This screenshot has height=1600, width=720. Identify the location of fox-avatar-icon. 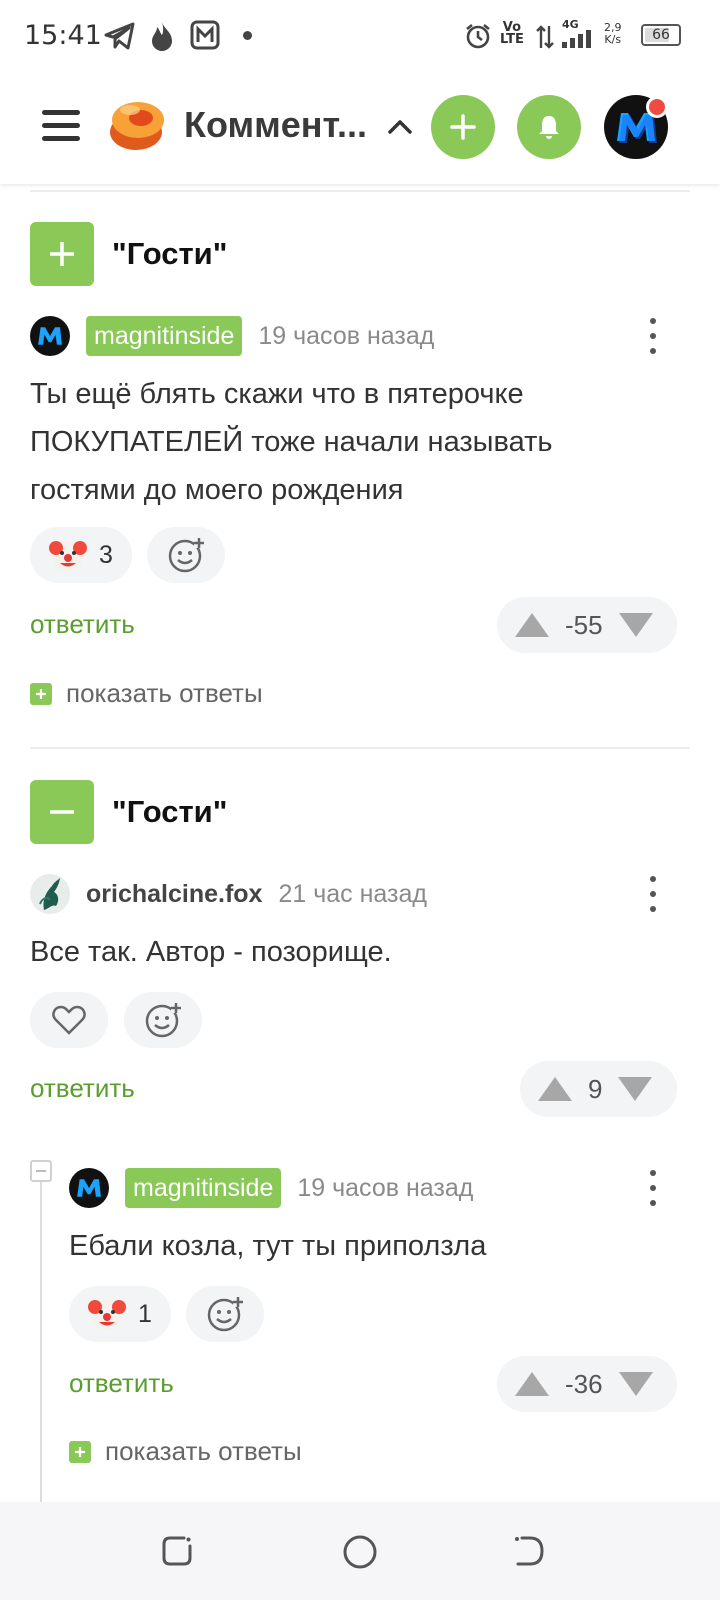
(49, 894).